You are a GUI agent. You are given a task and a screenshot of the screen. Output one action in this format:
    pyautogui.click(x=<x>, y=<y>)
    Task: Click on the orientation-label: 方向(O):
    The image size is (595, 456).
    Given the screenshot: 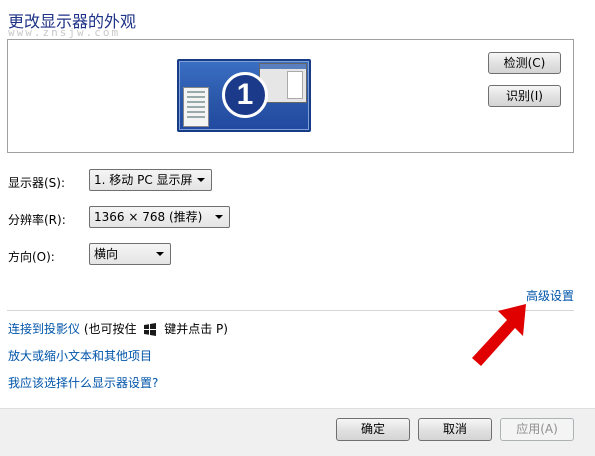 What is the action you would take?
    pyautogui.click(x=31, y=257)
    